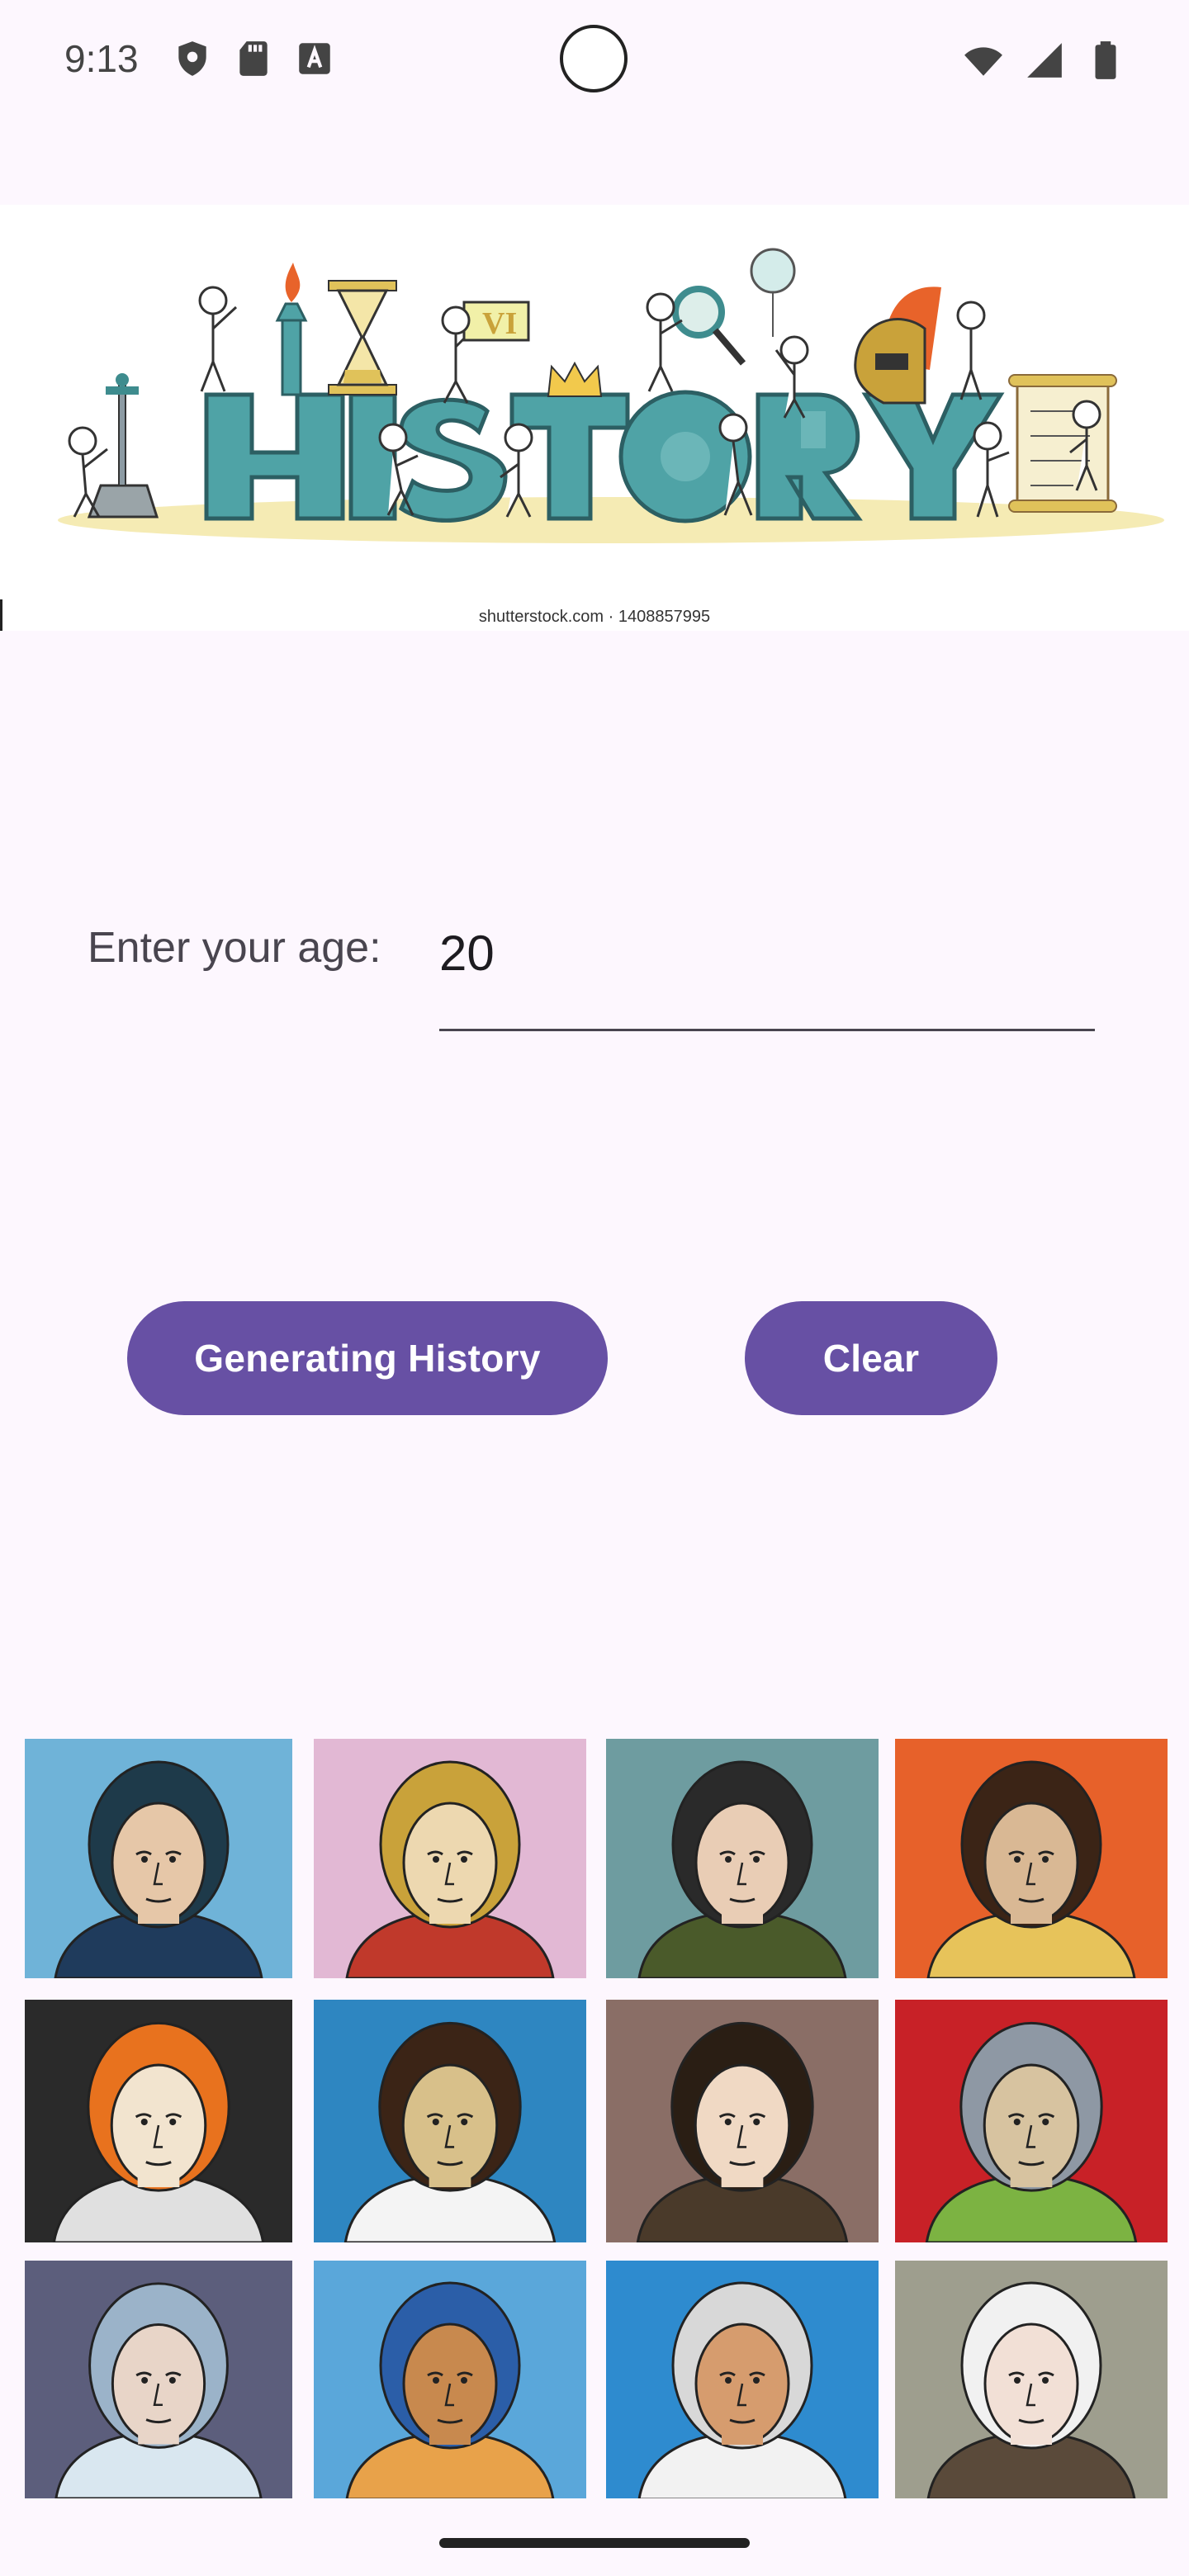  What do you see at coordinates (450, 1858) in the screenshot?
I see `portrait-queen-crown` at bounding box center [450, 1858].